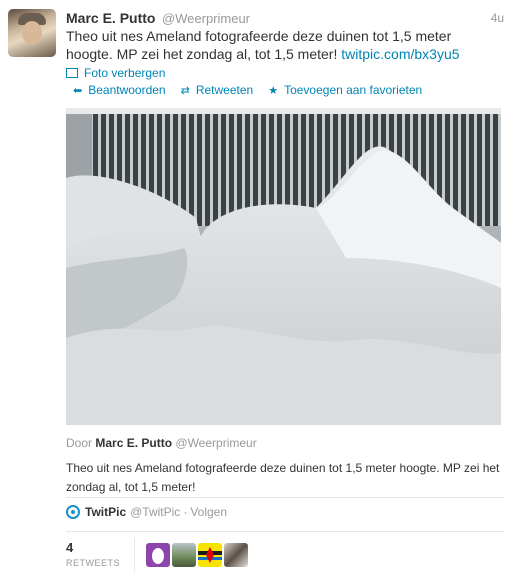  I want to click on stats-separator, so click(134, 555).